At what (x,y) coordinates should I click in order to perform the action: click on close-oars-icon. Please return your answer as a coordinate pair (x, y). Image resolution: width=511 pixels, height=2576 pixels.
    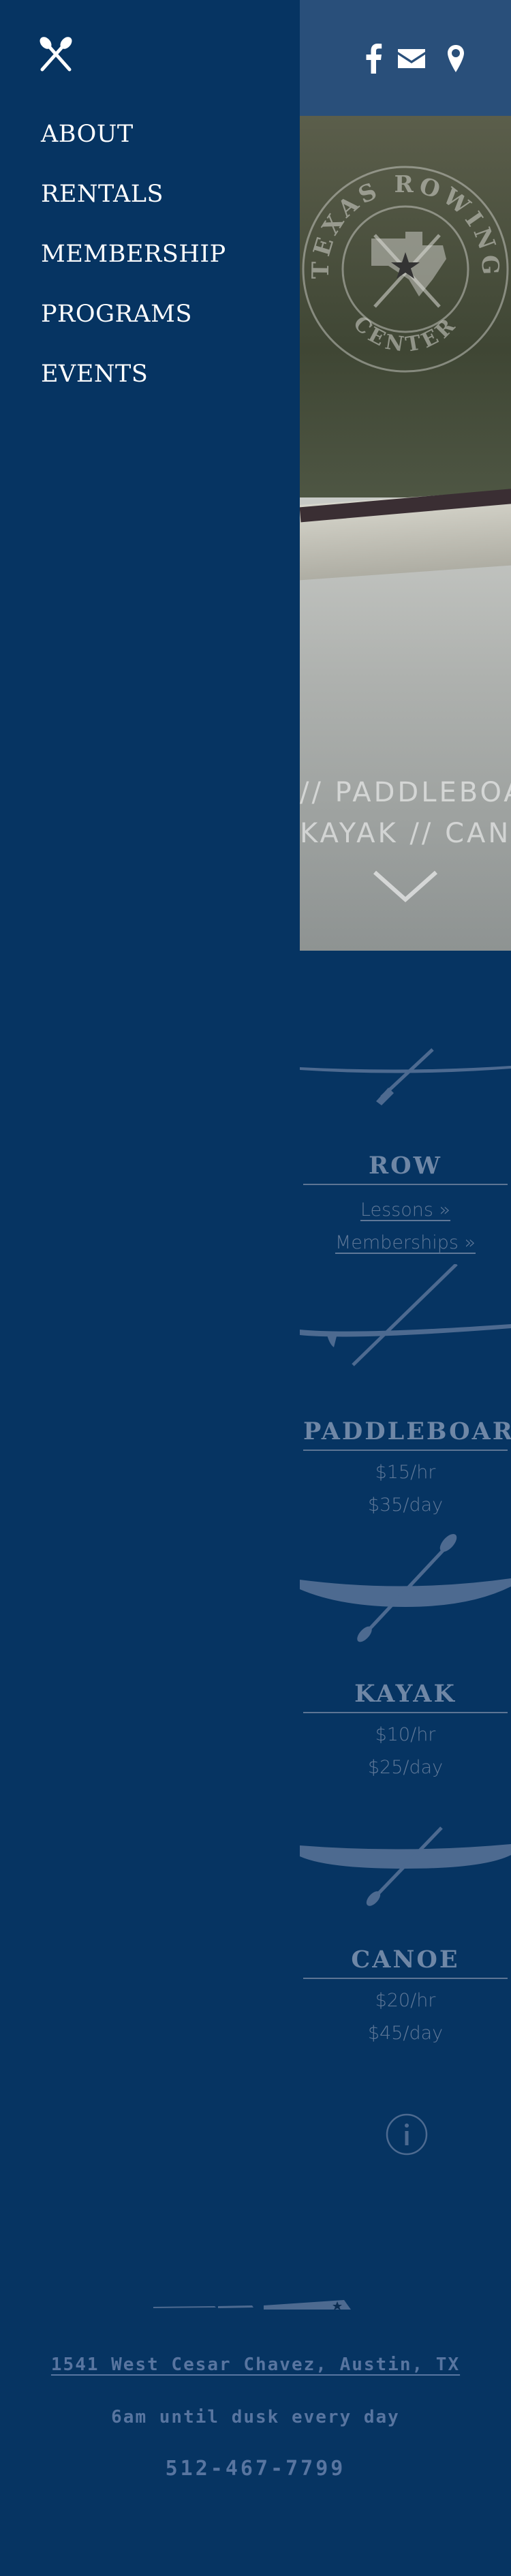
    Looking at the image, I should click on (55, 56).